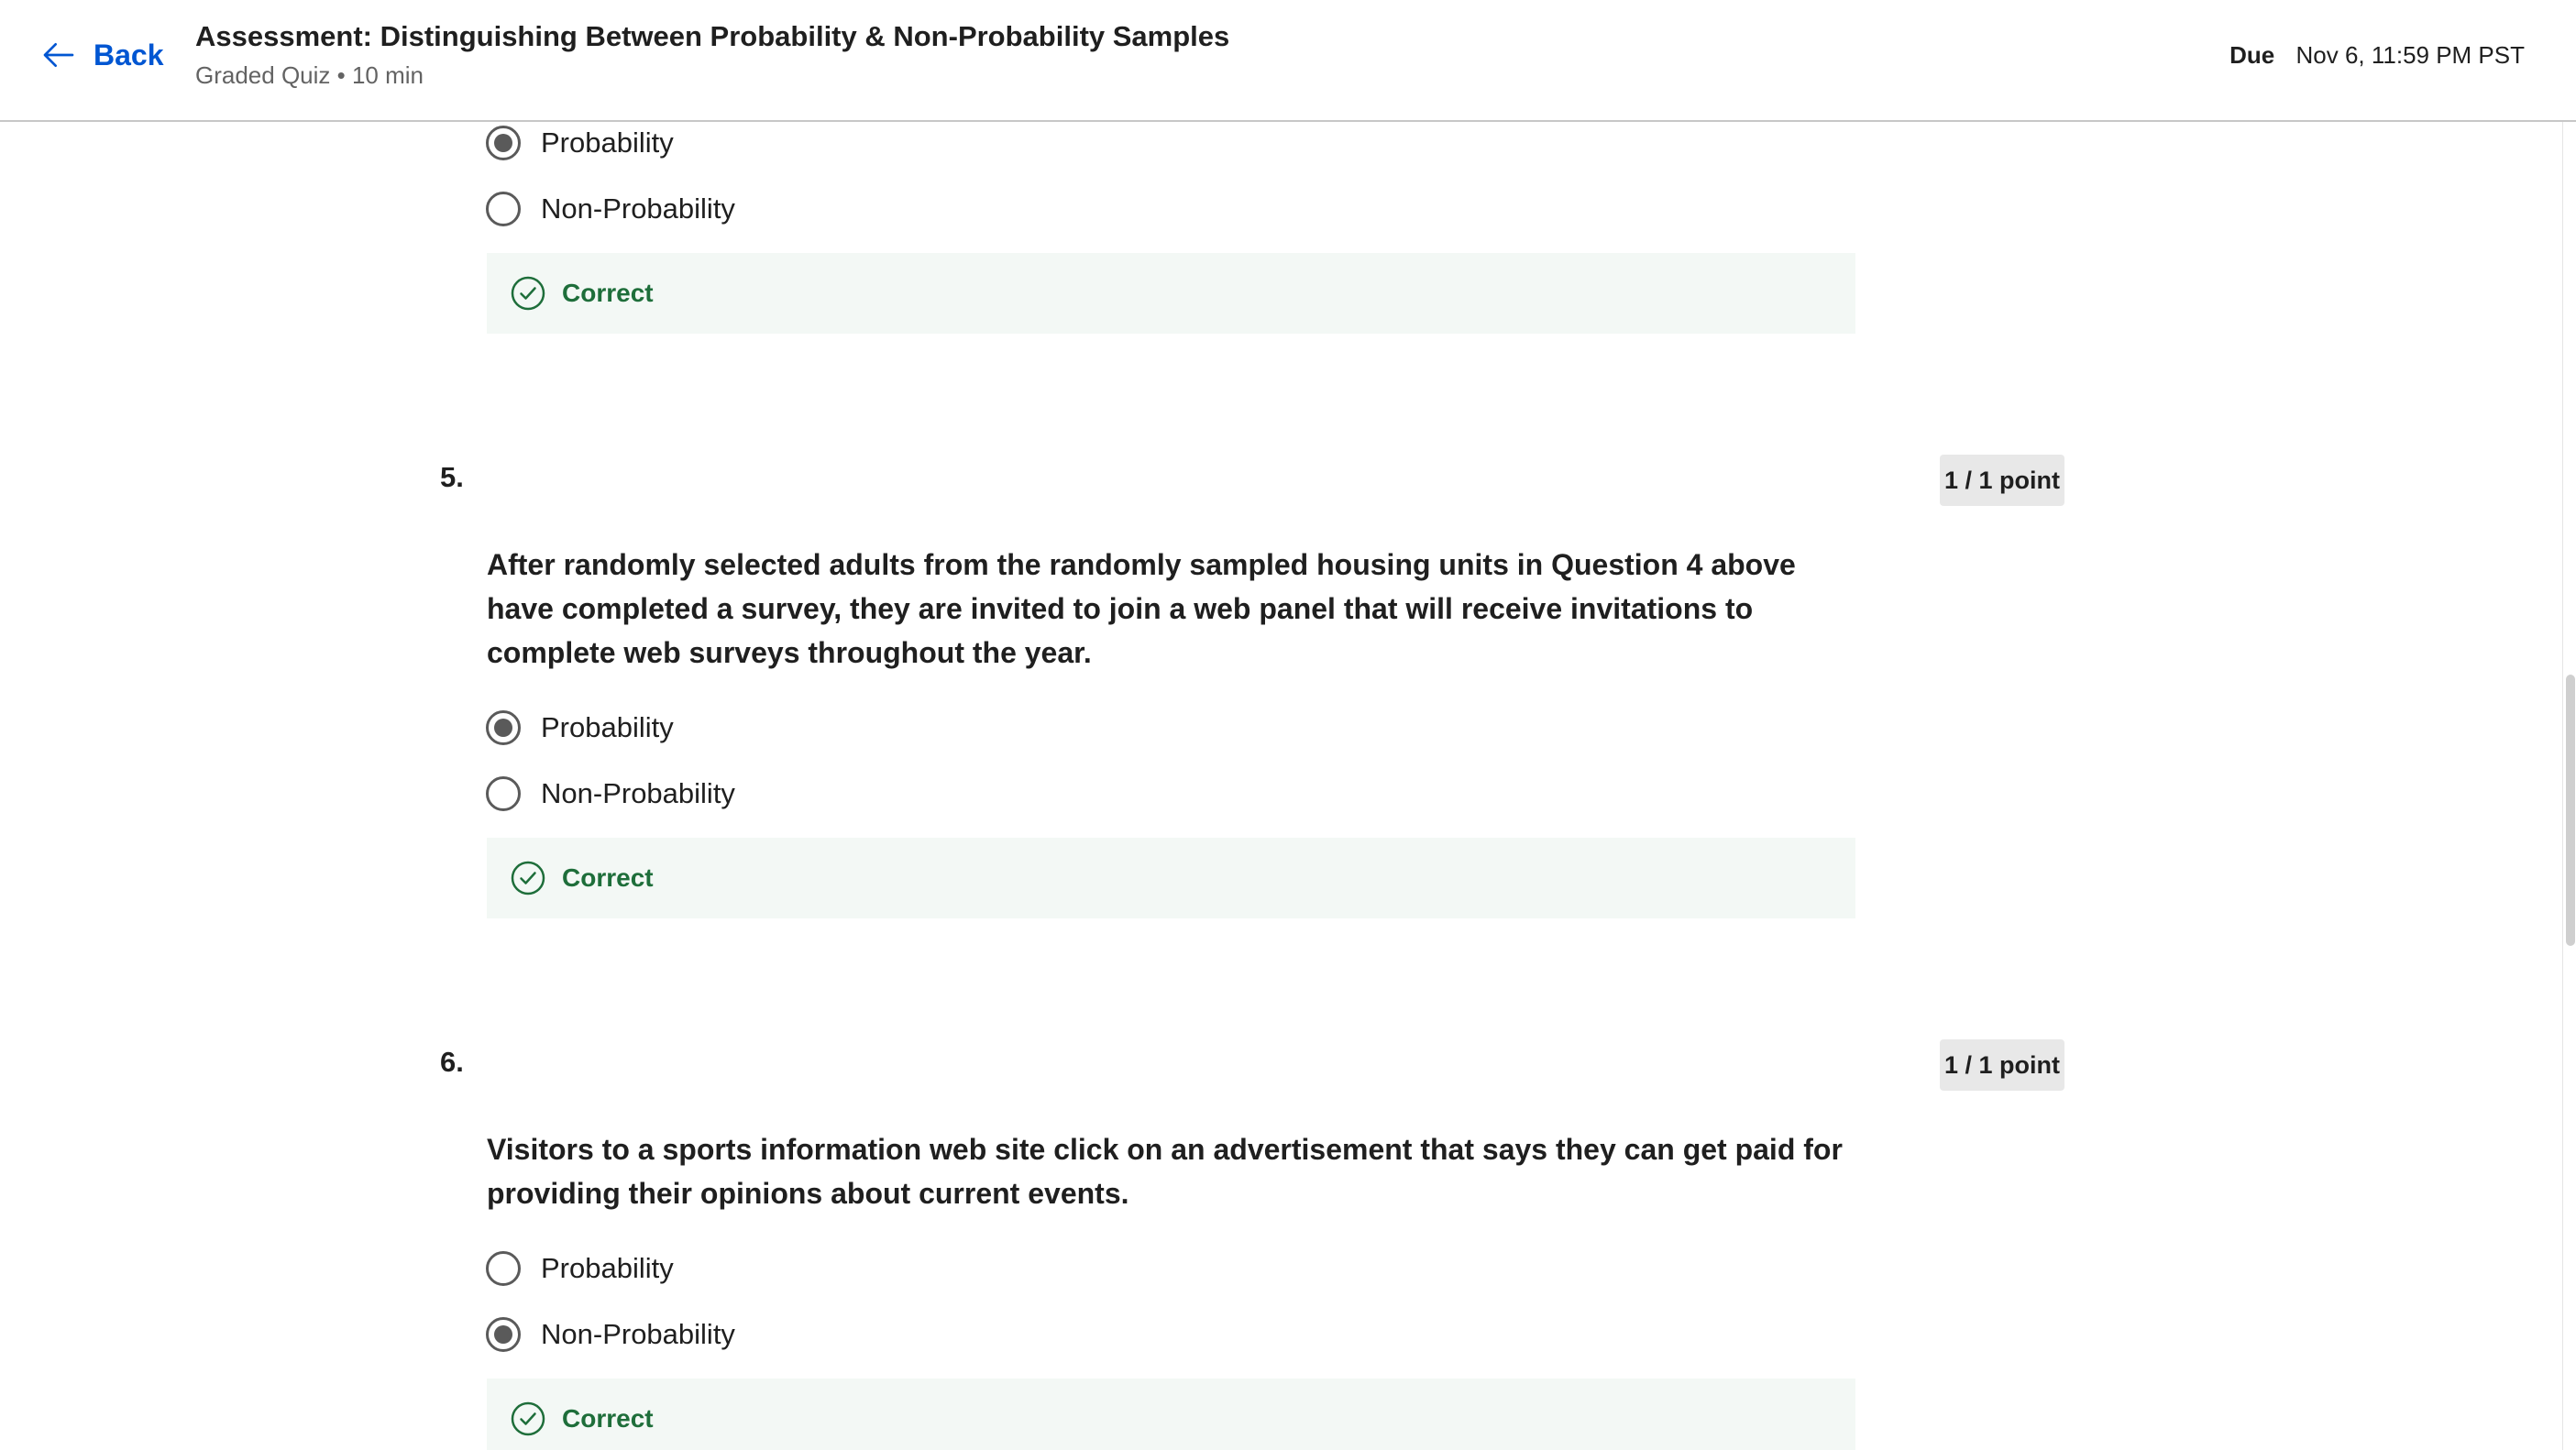 The height and width of the screenshot is (1450, 2576). I want to click on back-button: Back, so click(102, 55).